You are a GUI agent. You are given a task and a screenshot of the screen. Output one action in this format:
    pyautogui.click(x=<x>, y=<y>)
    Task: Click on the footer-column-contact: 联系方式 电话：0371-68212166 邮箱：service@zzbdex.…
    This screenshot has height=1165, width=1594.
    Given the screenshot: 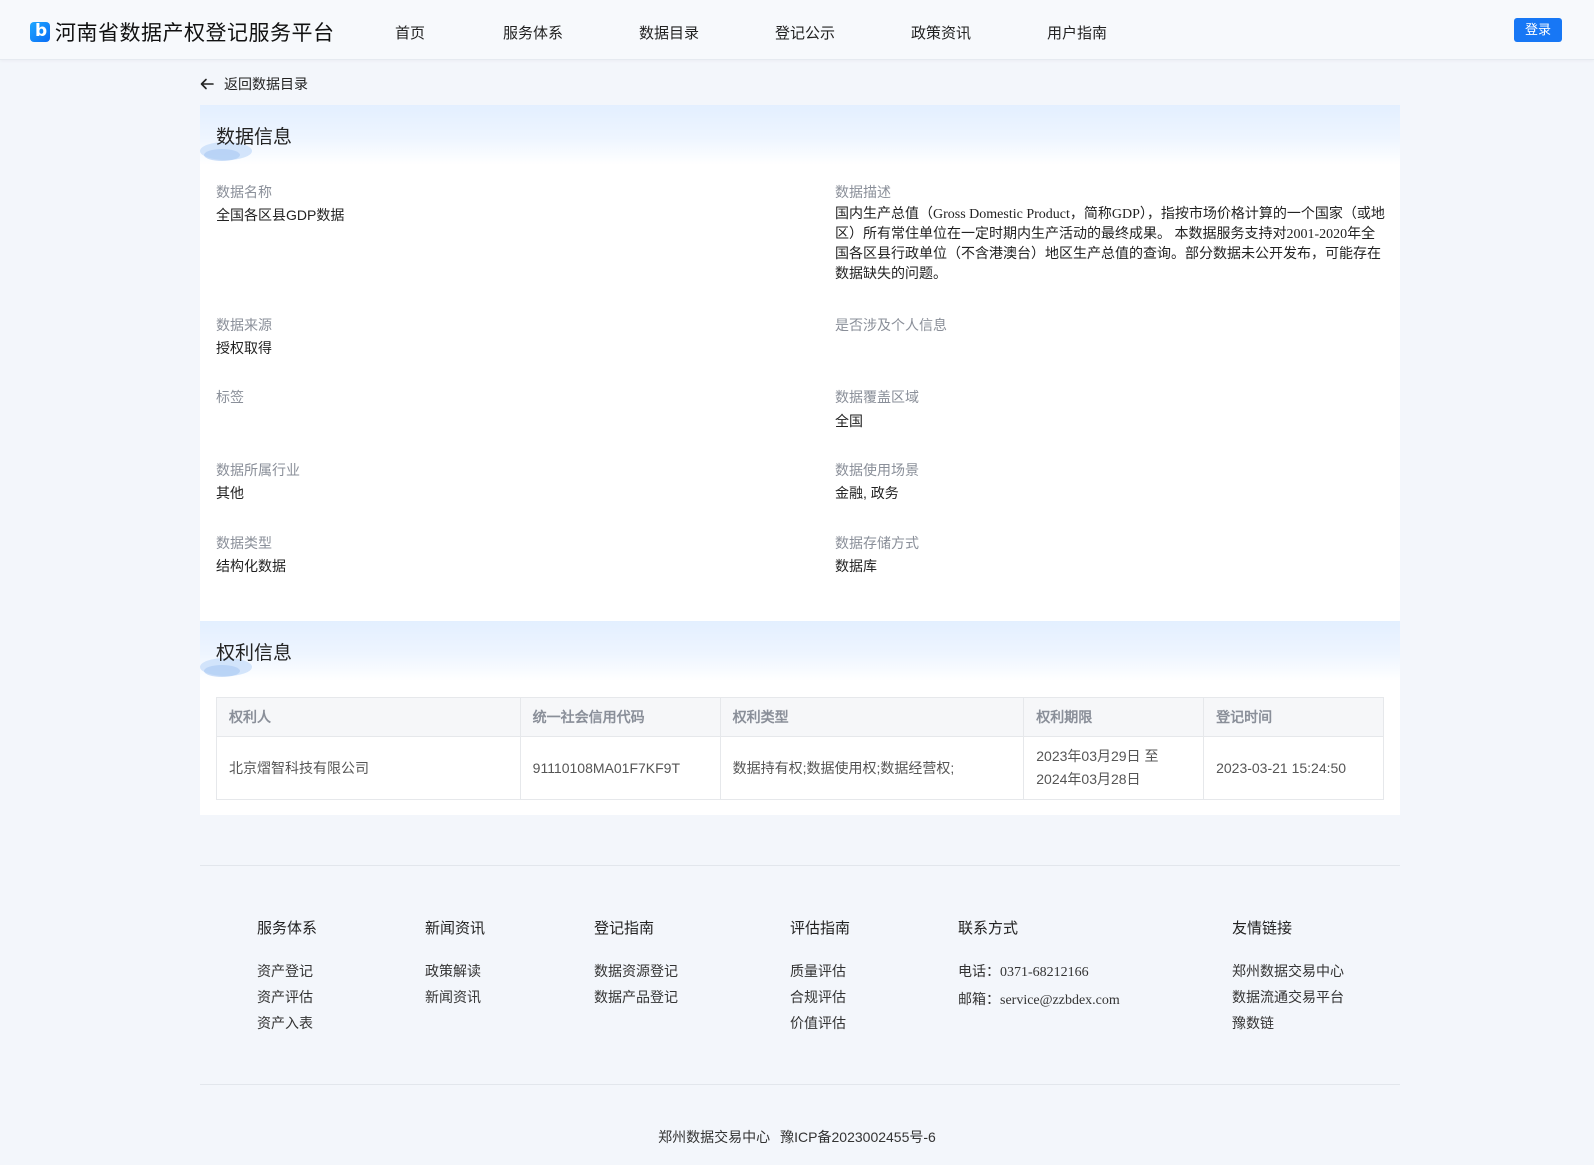 What is the action you would take?
    pyautogui.click(x=1039, y=965)
    